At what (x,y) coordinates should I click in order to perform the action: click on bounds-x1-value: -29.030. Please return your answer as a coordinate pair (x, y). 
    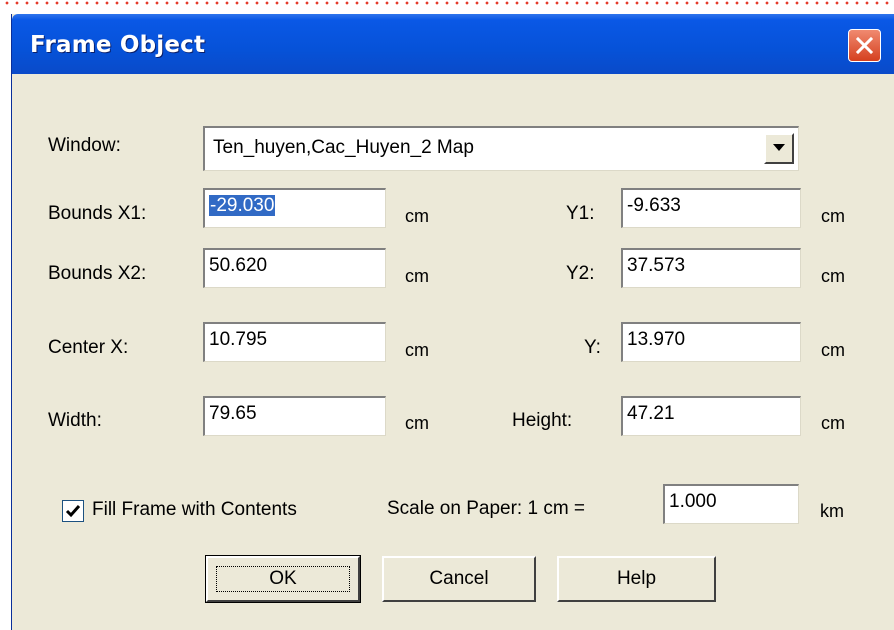
    Looking at the image, I should click on (242, 205).